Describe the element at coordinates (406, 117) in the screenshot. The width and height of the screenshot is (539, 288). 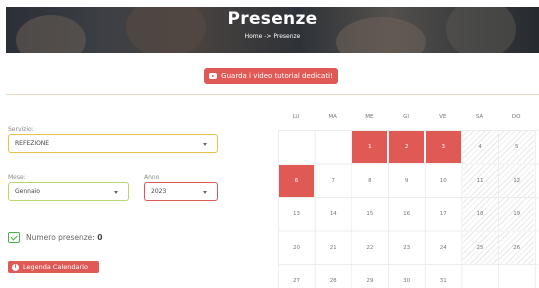
I see `weekday-header-gi: GI` at that location.